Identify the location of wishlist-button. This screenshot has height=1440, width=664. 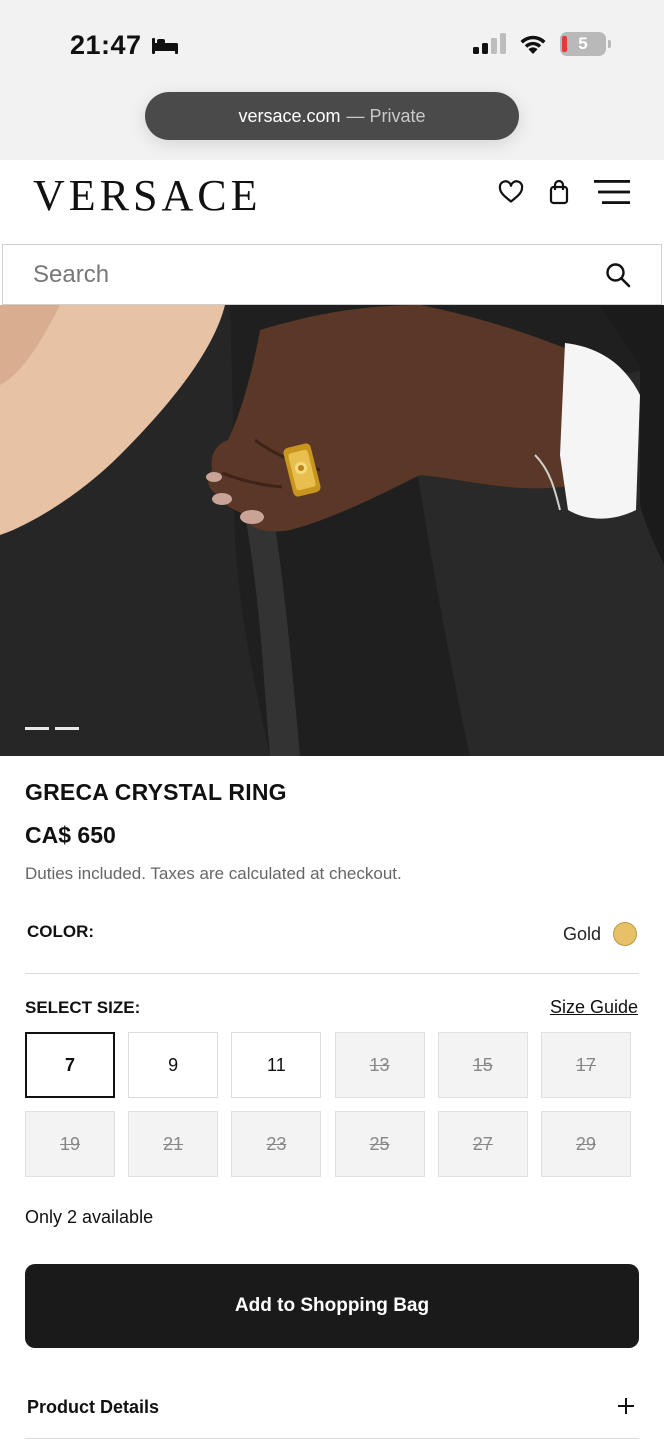
(511, 192).